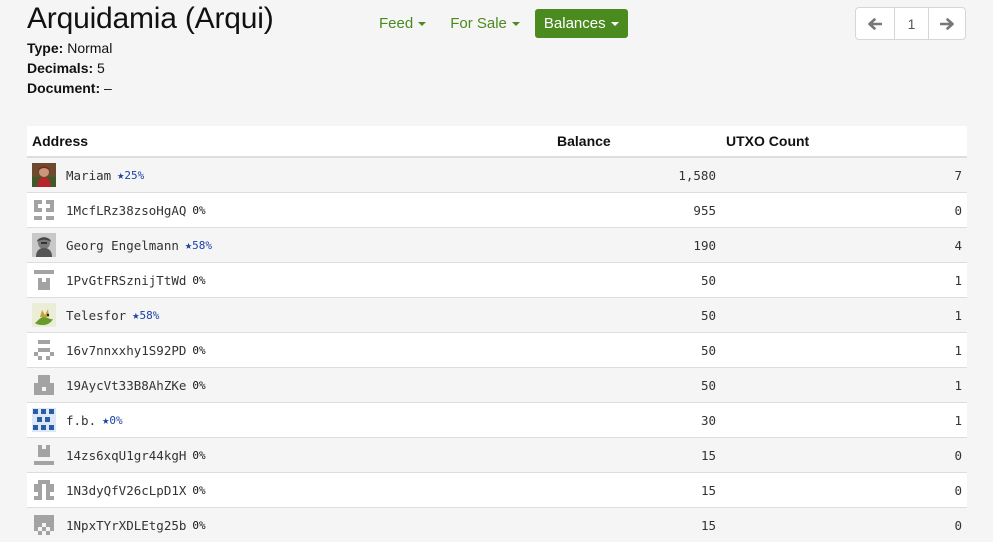 Image resolution: width=993 pixels, height=542 pixels. What do you see at coordinates (844, 141) in the screenshot?
I see `column-header-utxo-count: UTXO Count` at bounding box center [844, 141].